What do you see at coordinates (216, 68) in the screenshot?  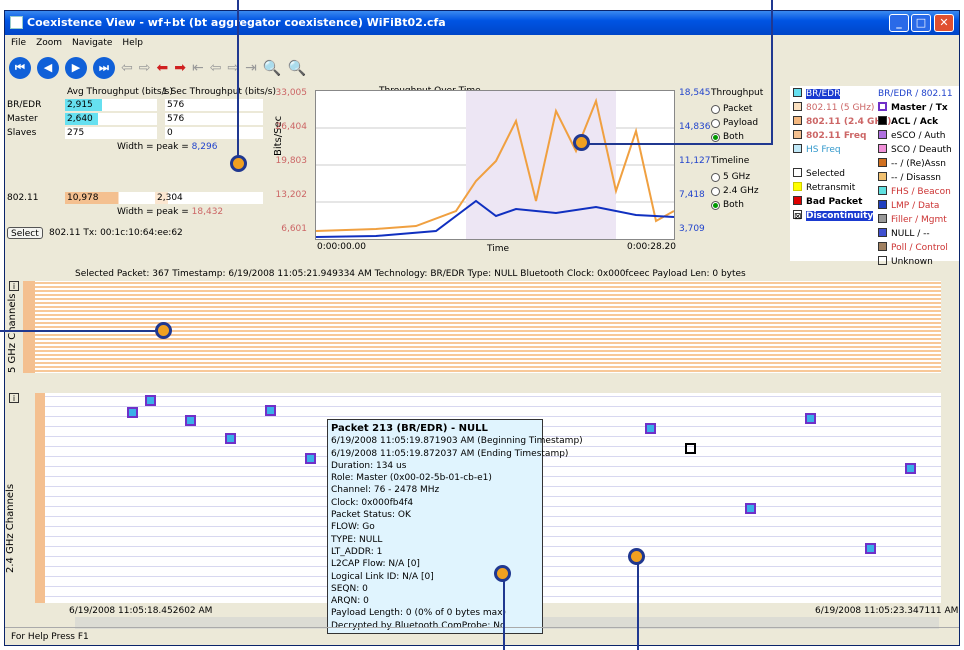 I see `step-prev-icon: ⇦` at bounding box center [216, 68].